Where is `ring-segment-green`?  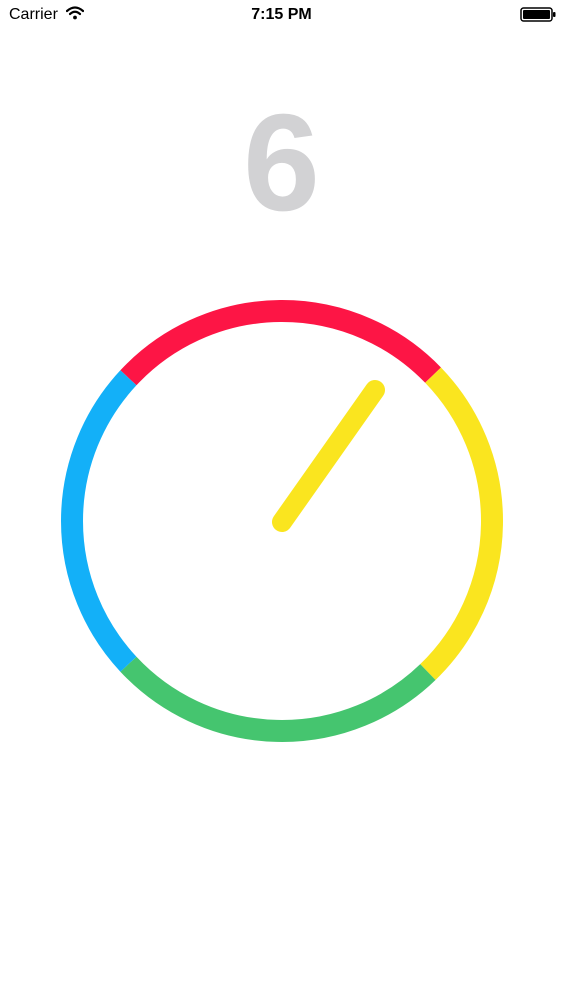 ring-segment-green is located at coordinates (278, 699).